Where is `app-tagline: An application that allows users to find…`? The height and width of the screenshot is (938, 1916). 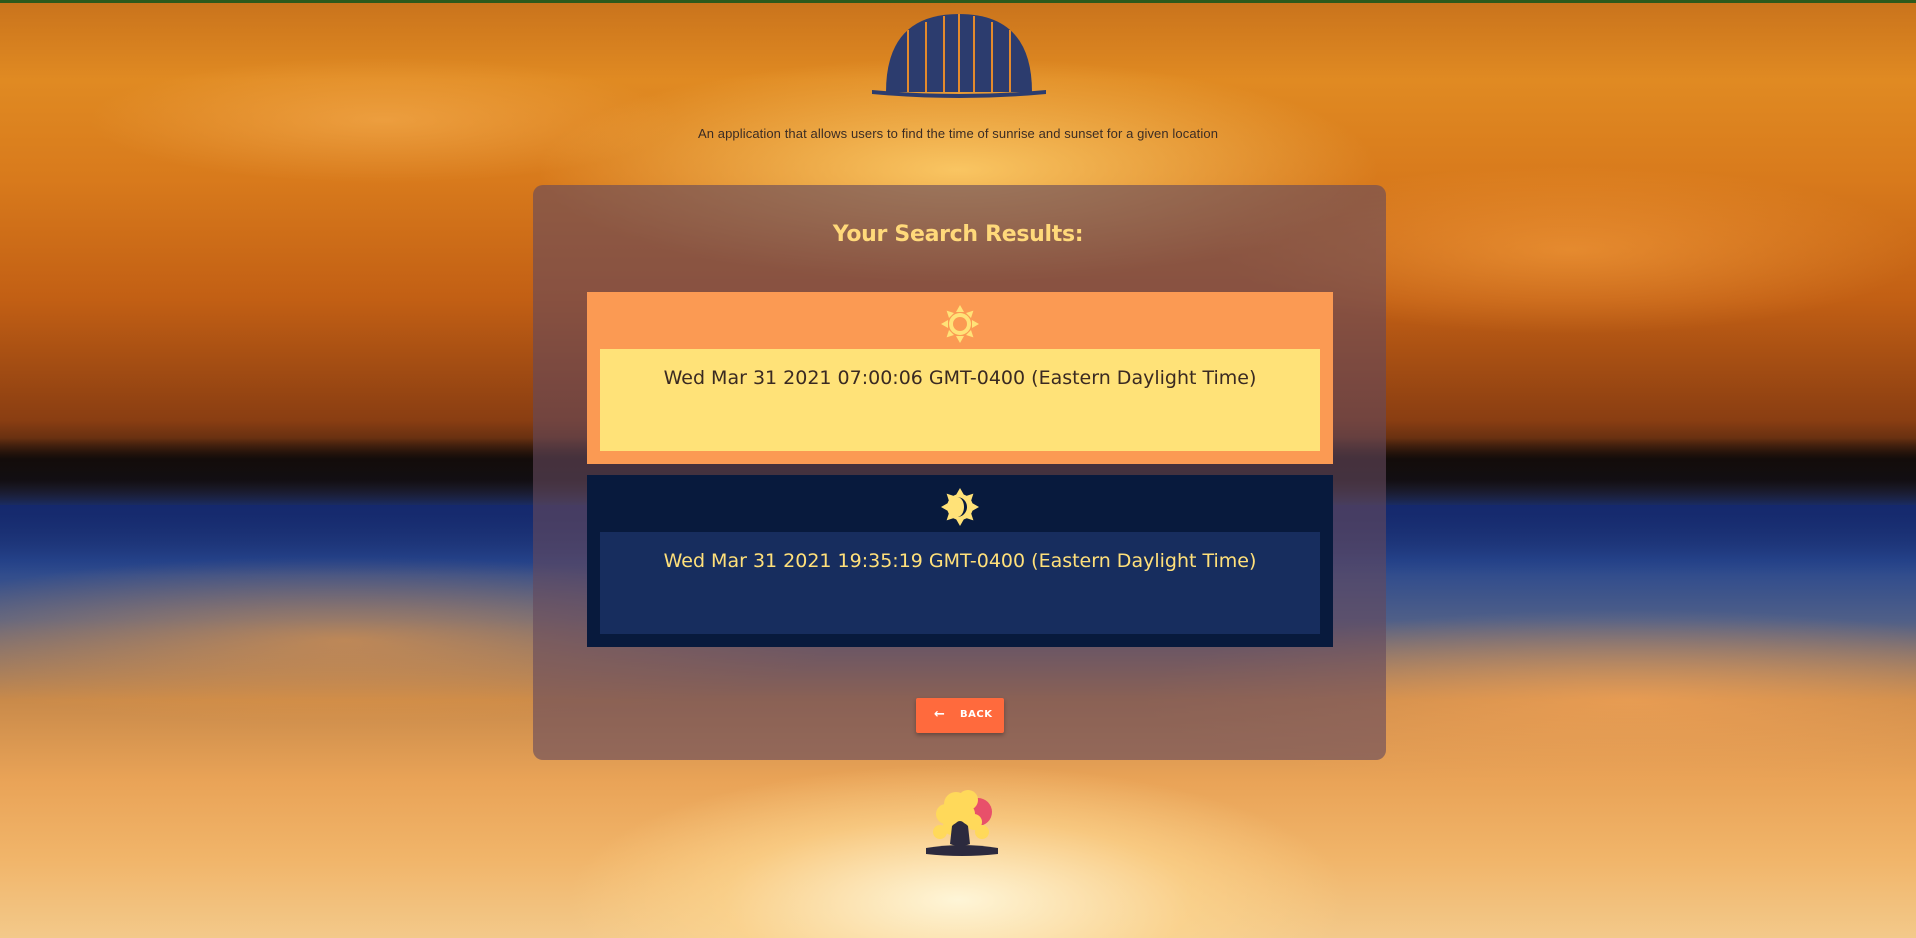 app-tagline: An application that allows users to find… is located at coordinates (958, 133).